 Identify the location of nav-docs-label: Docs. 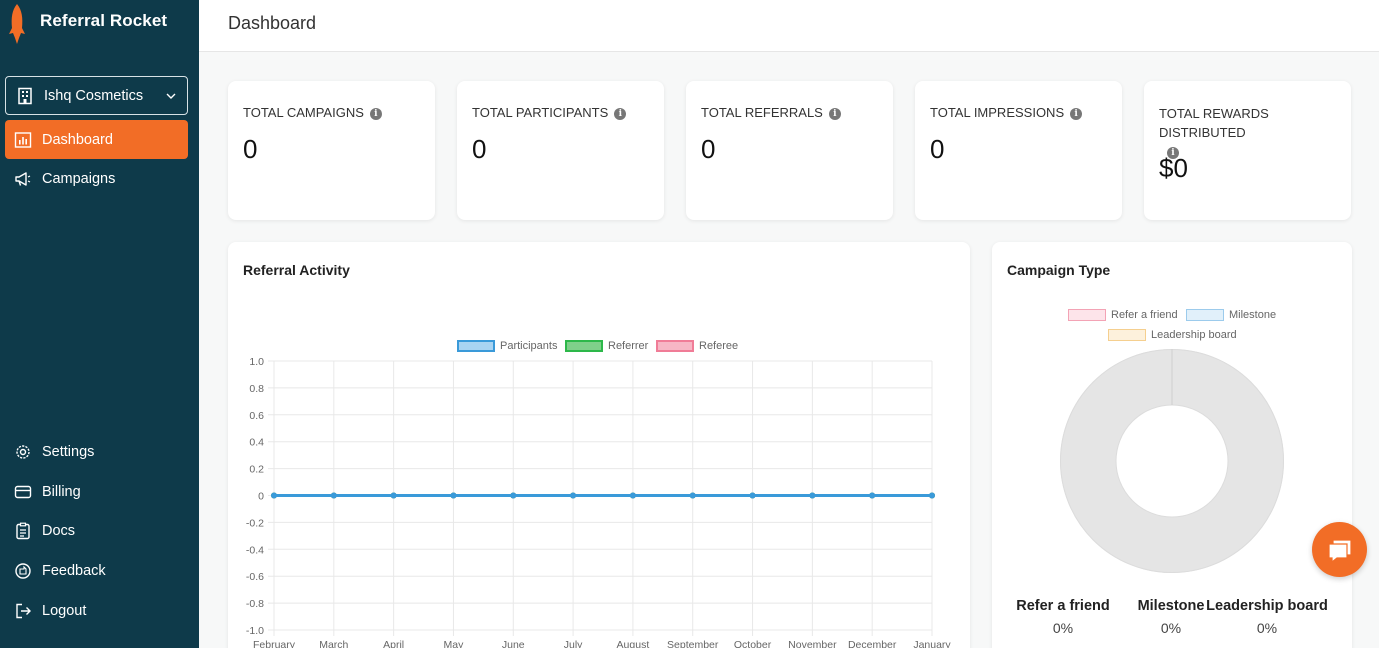
(59, 530).